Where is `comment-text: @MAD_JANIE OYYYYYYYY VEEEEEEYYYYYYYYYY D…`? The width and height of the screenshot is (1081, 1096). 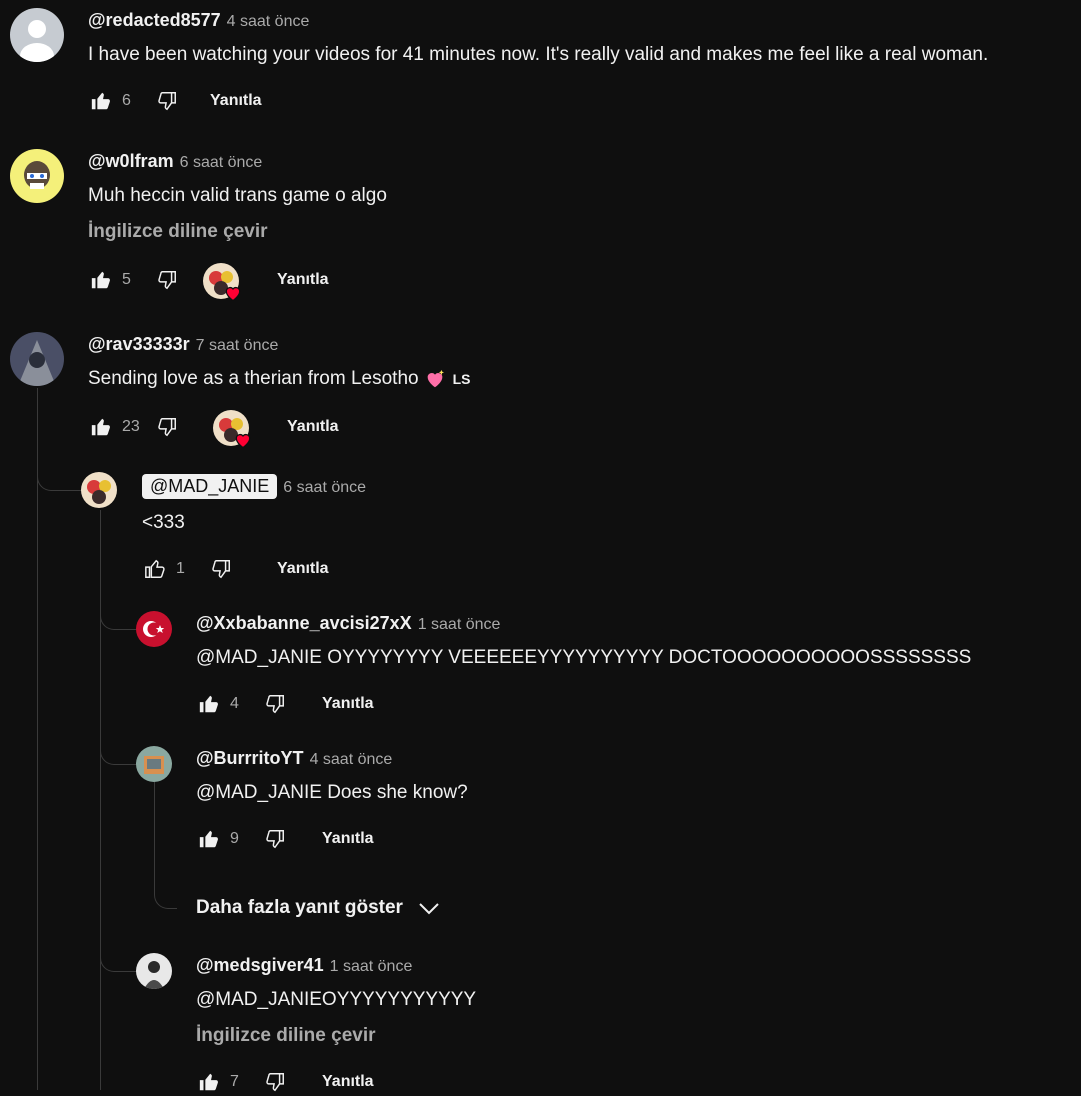 comment-text: @MAD_JANIE OYYYYYYYY VEEEEEEYYYYYYYYYY D… is located at coordinates (584, 657).